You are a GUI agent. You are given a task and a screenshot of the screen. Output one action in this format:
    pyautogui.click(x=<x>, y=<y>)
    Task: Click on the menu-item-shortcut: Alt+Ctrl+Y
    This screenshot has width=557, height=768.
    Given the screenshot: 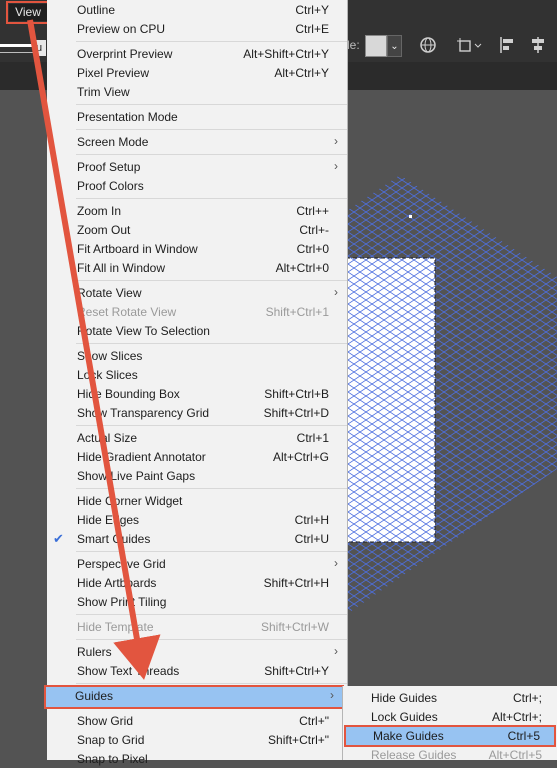 What is the action you would take?
    pyautogui.click(x=301, y=73)
    